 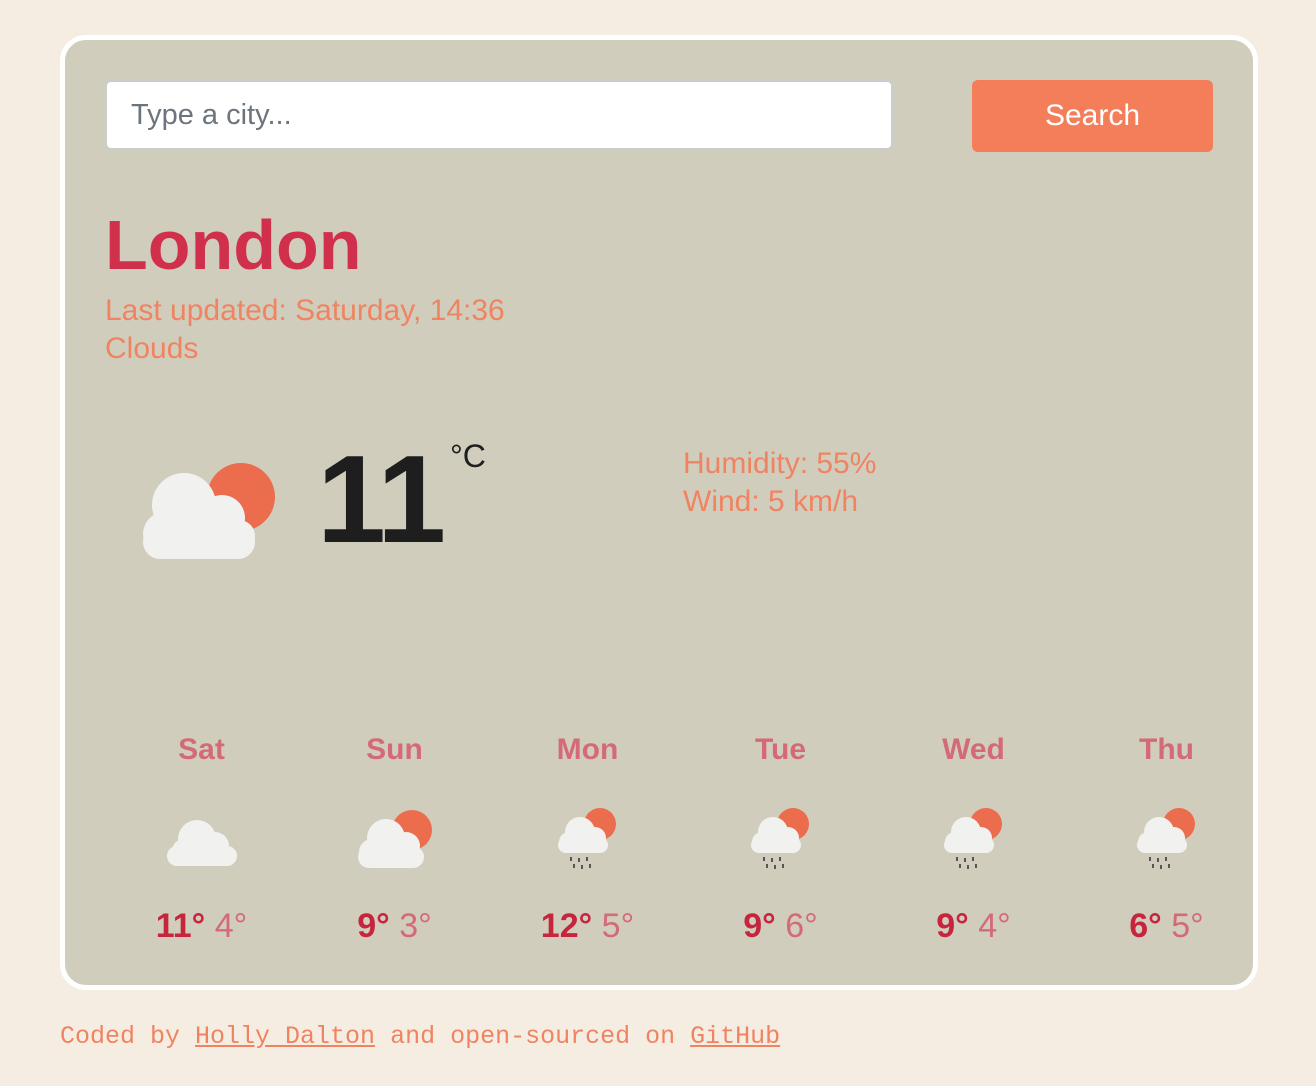 What do you see at coordinates (499, 115) in the screenshot?
I see `city-search-input` at bounding box center [499, 115].